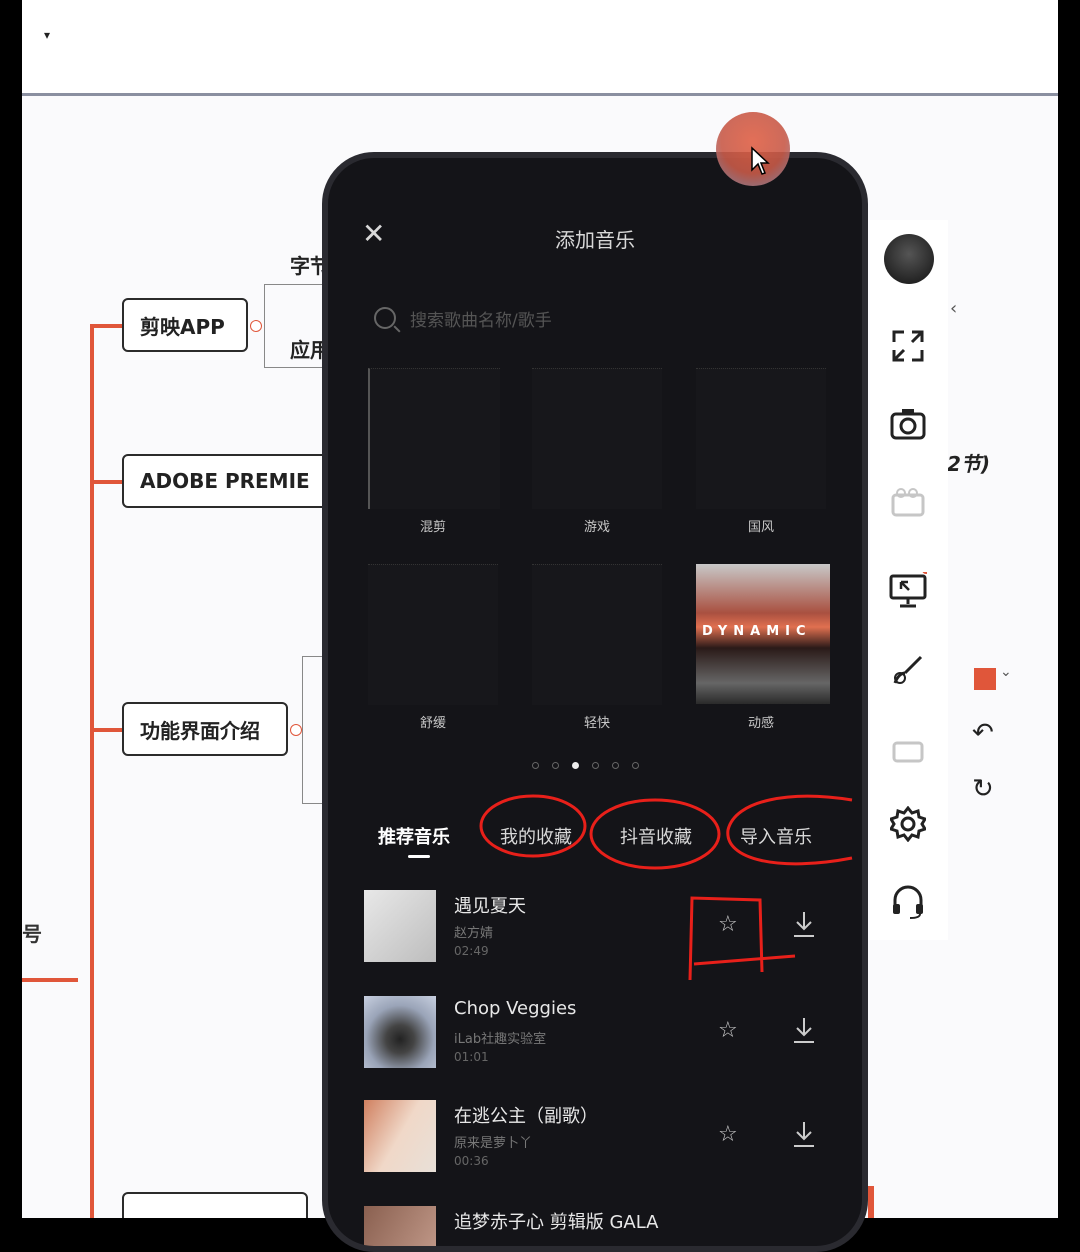  What do you see at coordinates (515, 1008) in the screenshot?
I see `song-title: Chop Veggies` at bounding box center [515, 1008].